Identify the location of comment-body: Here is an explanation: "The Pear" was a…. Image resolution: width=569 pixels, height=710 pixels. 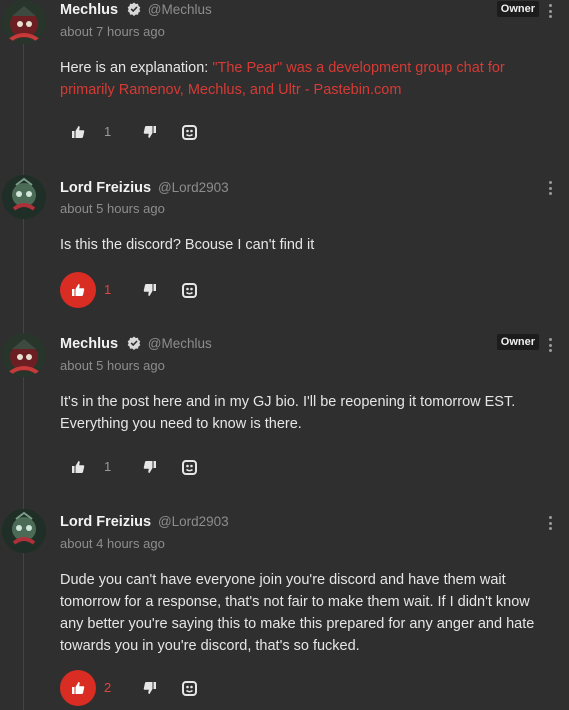
(305, 79).